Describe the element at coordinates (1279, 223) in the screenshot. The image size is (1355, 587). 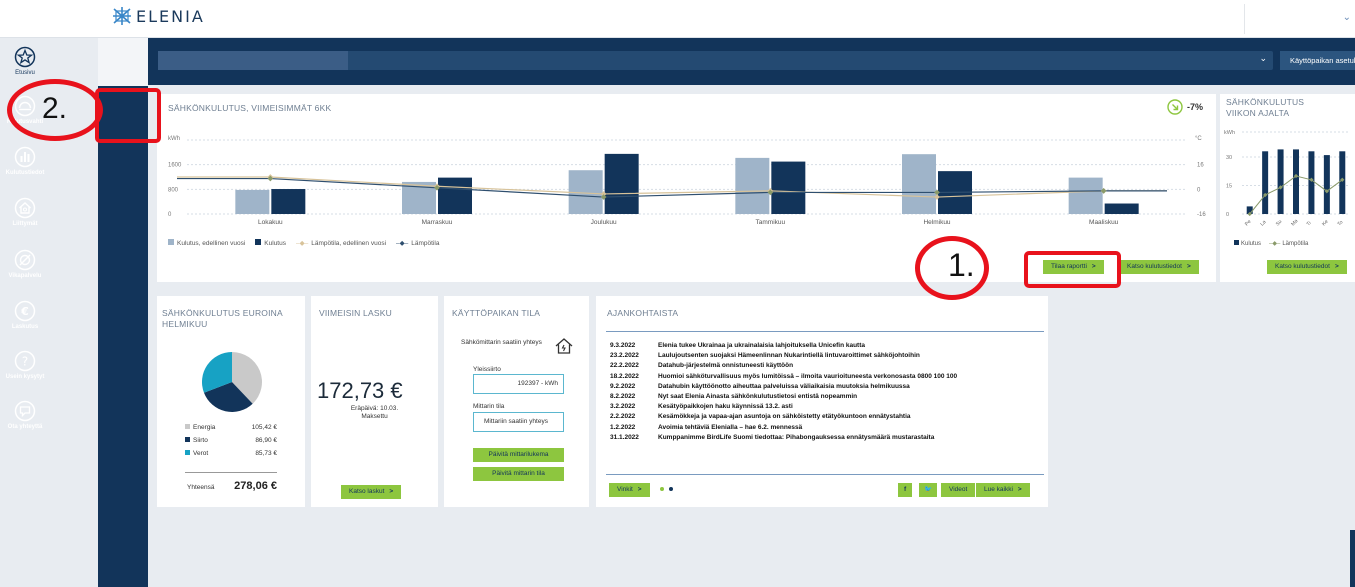
I see `x-tick-label: Su` at that location.